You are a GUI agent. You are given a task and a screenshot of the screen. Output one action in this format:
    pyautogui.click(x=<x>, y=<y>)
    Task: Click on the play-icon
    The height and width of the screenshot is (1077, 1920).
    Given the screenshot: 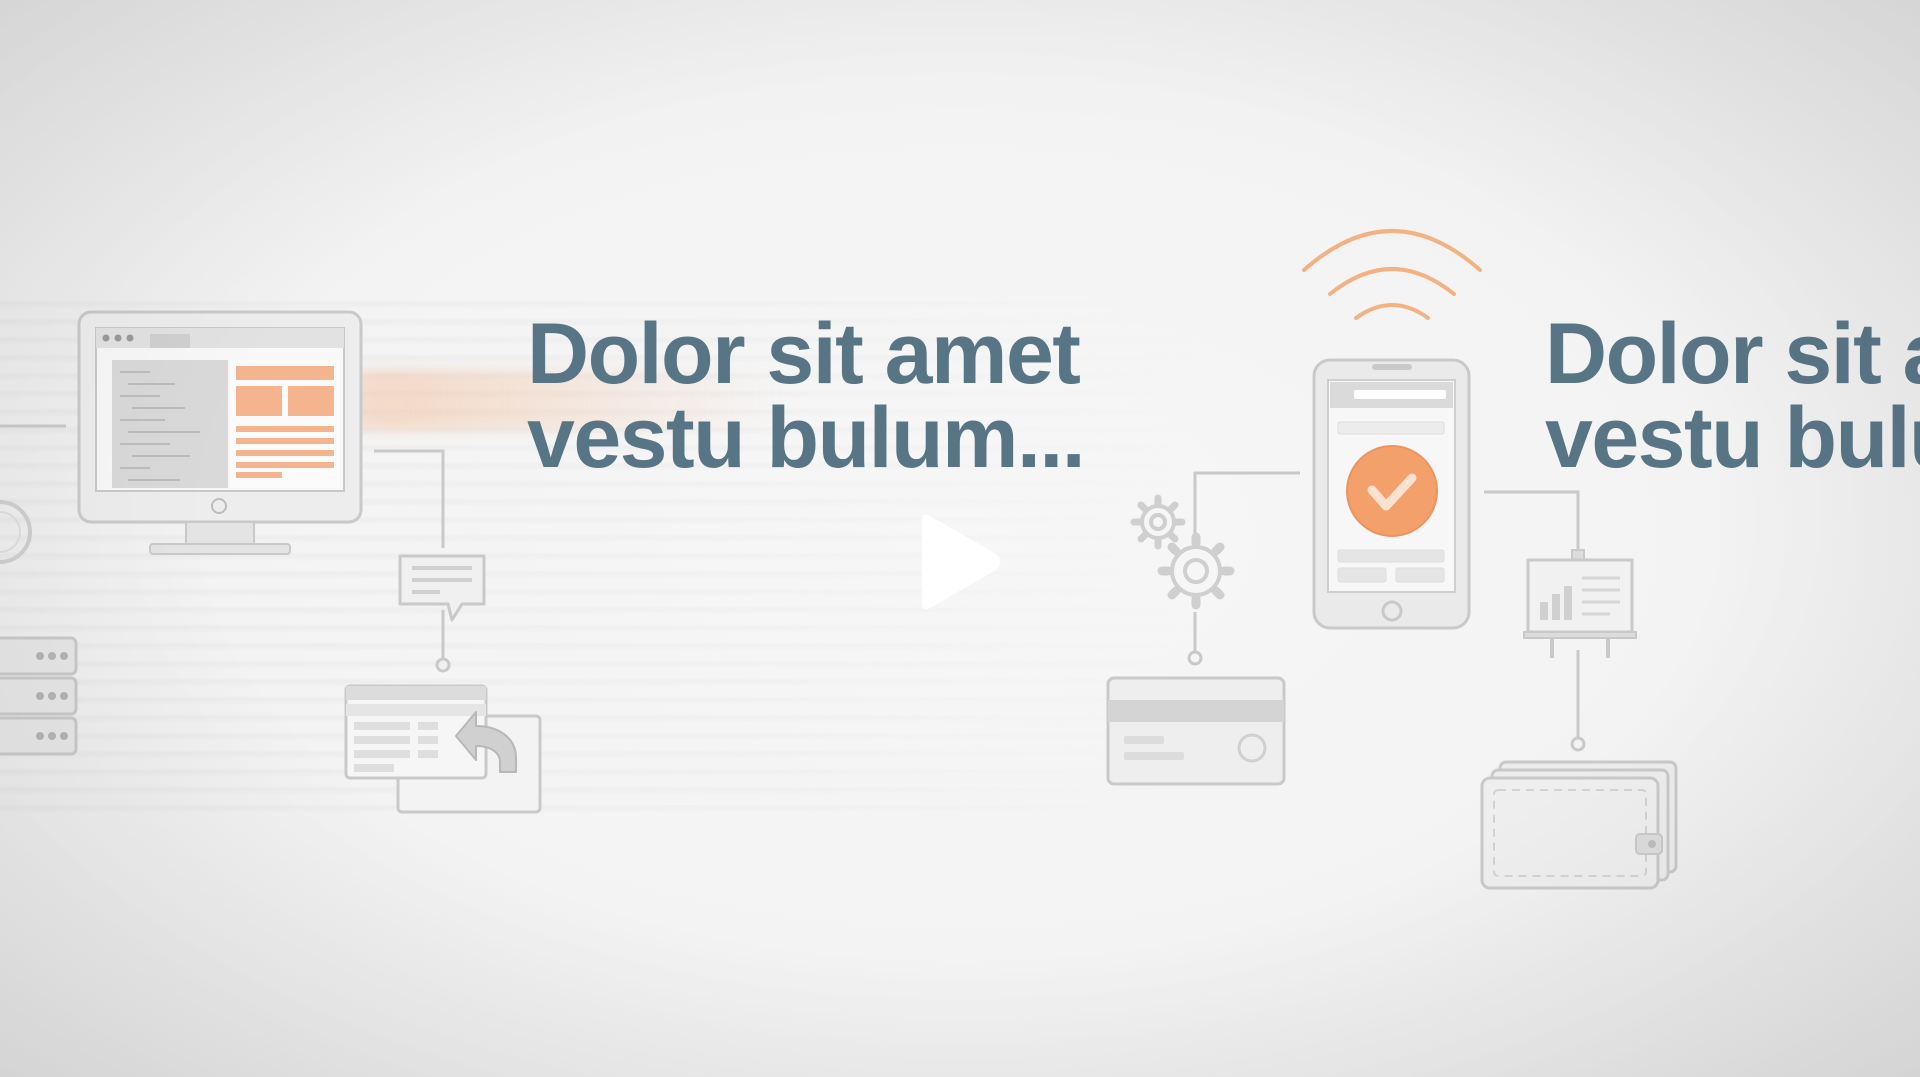 What is the action you would take?
    pyautogui.click(x=961, y=562)
    